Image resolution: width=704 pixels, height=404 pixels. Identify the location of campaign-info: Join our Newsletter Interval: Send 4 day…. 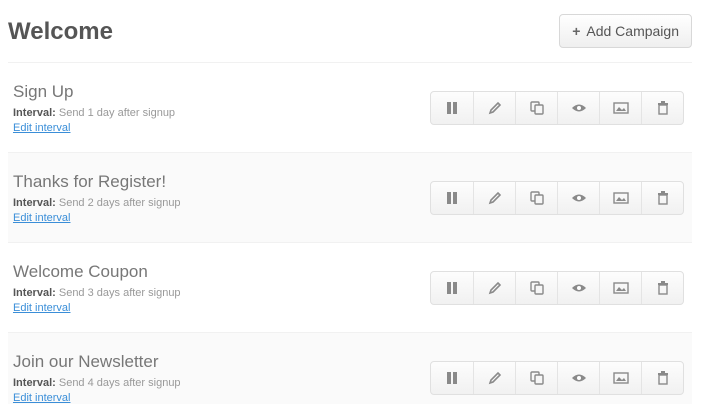
(97, 378).